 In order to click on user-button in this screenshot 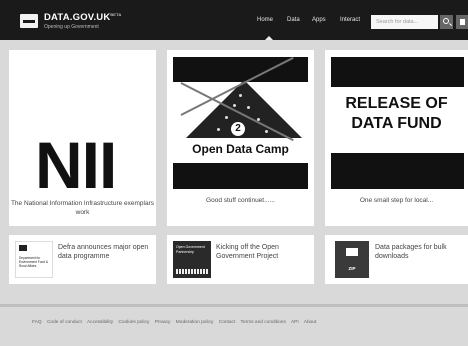, I will do `click(462, 22)`.